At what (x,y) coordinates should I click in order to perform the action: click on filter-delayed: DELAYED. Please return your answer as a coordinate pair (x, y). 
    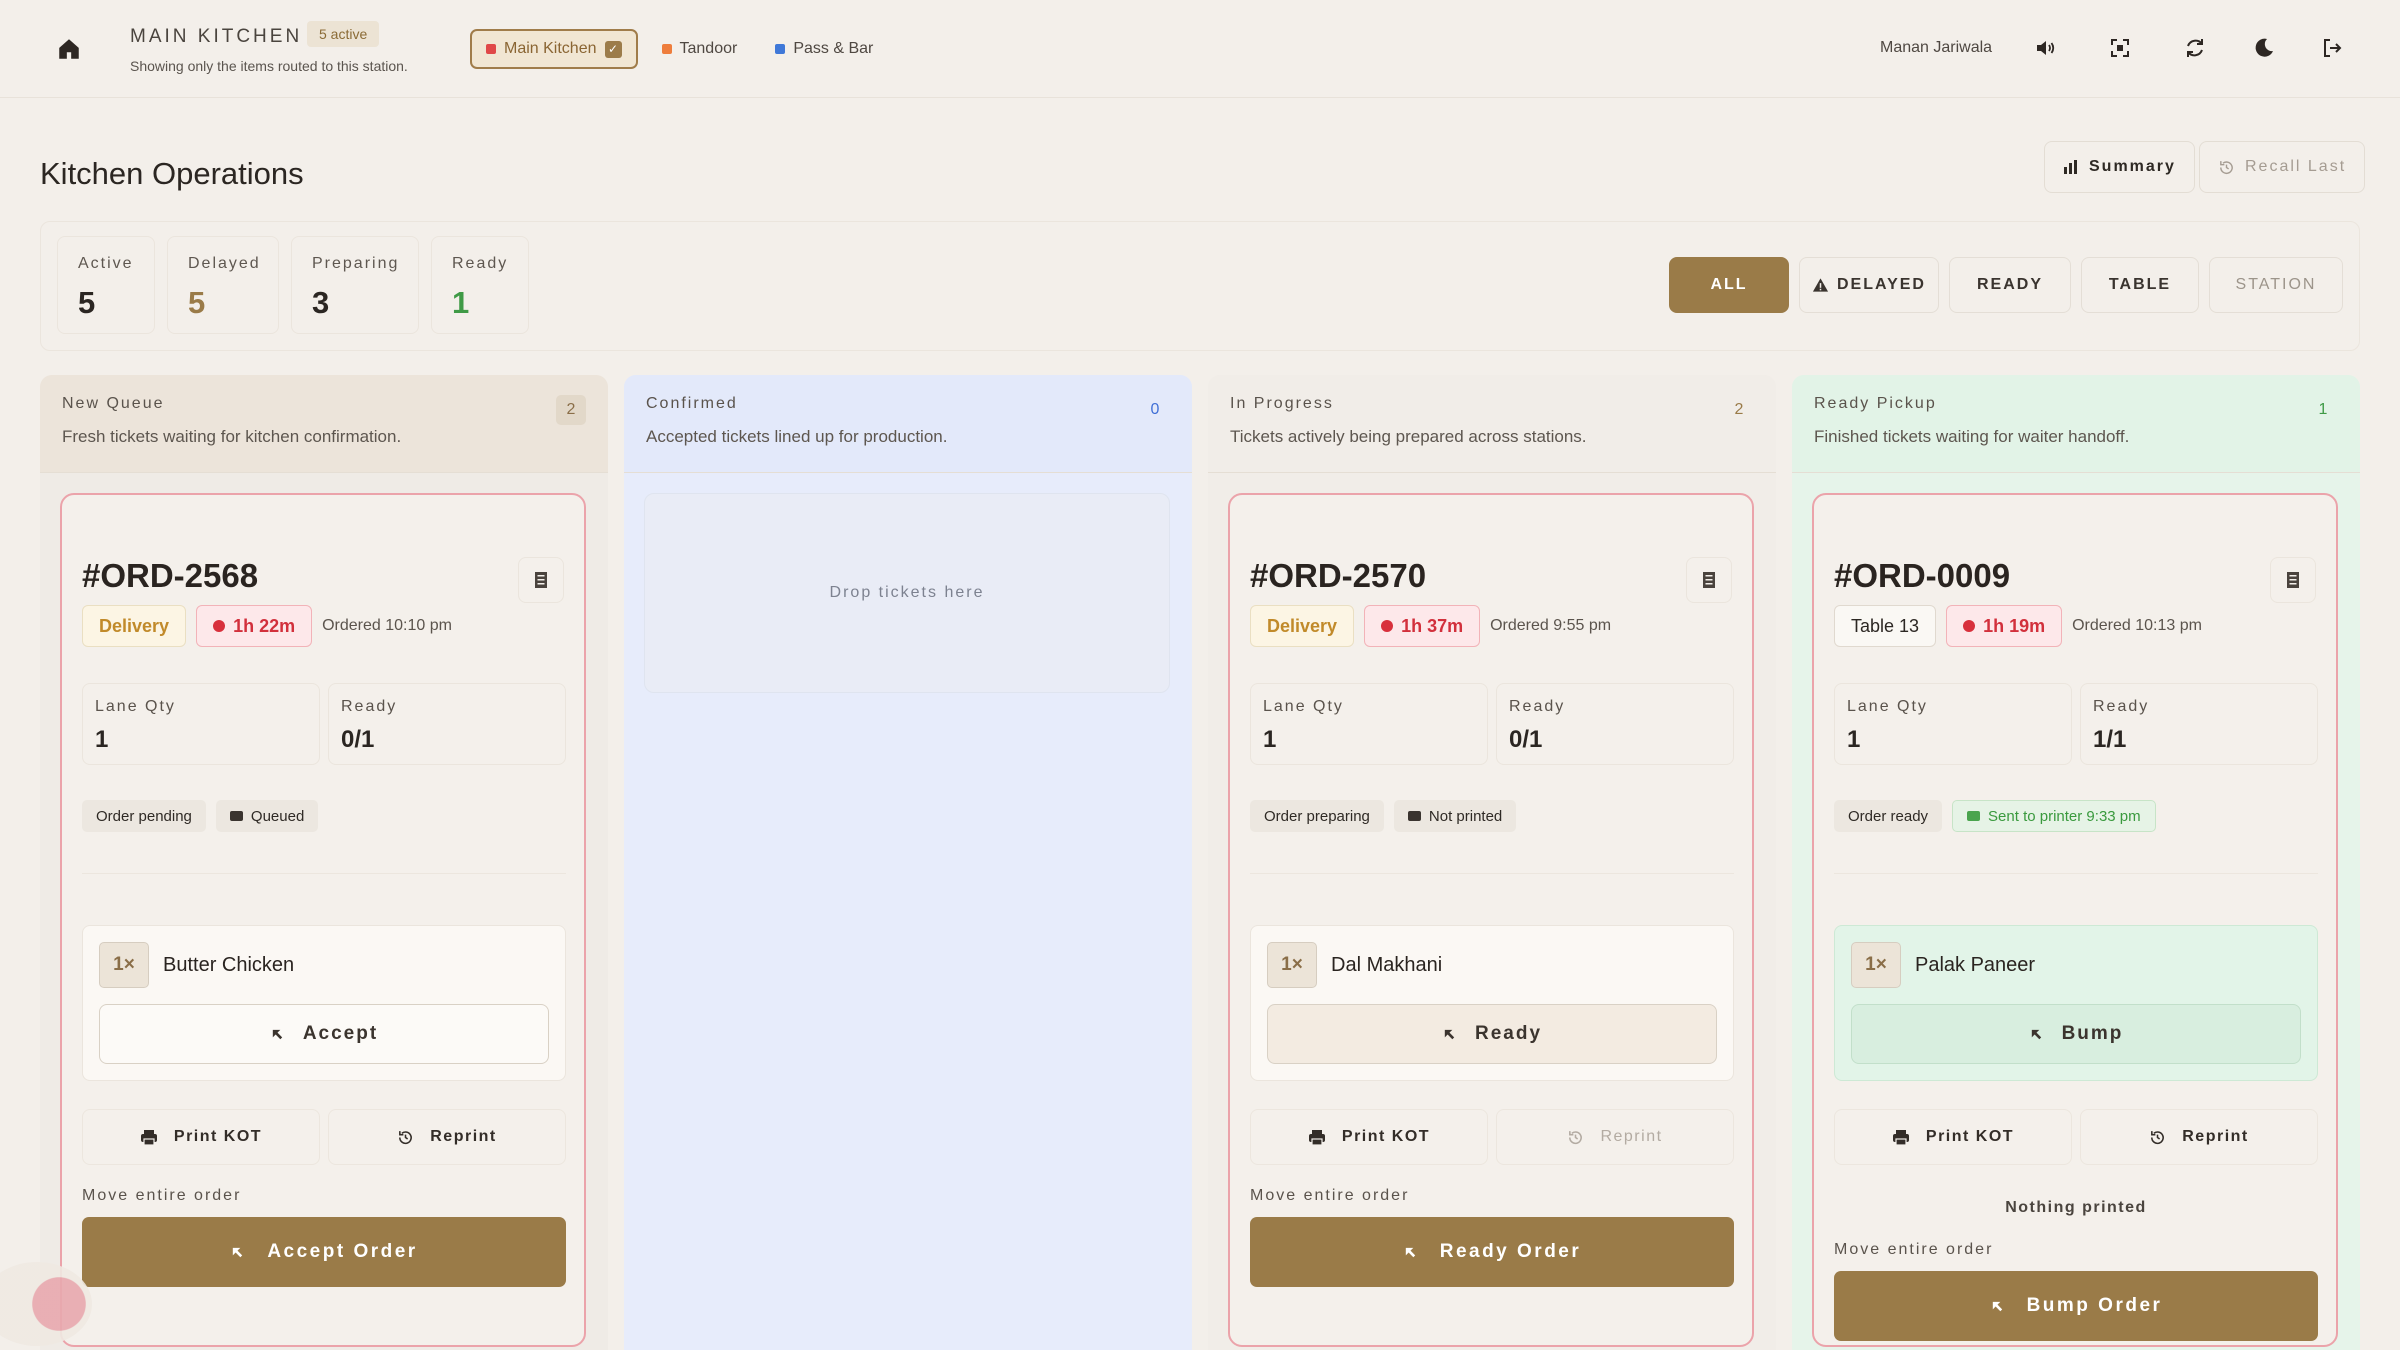
    Looking at the image, I should click on (1869, 285).